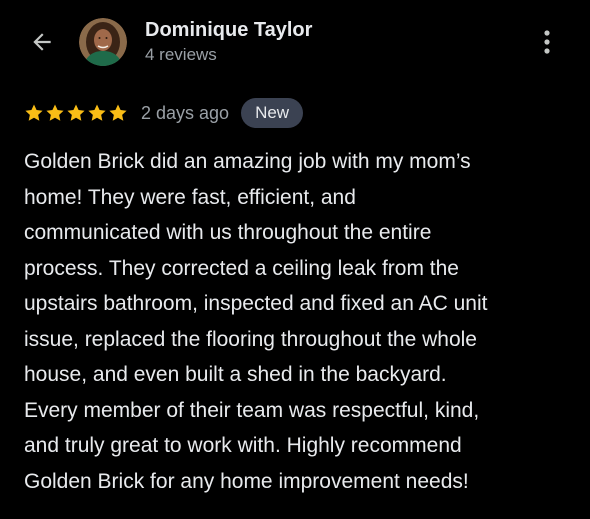 This screenshot has width=590, height=519. I want to click on more-vert-icon, so click(547, 42).